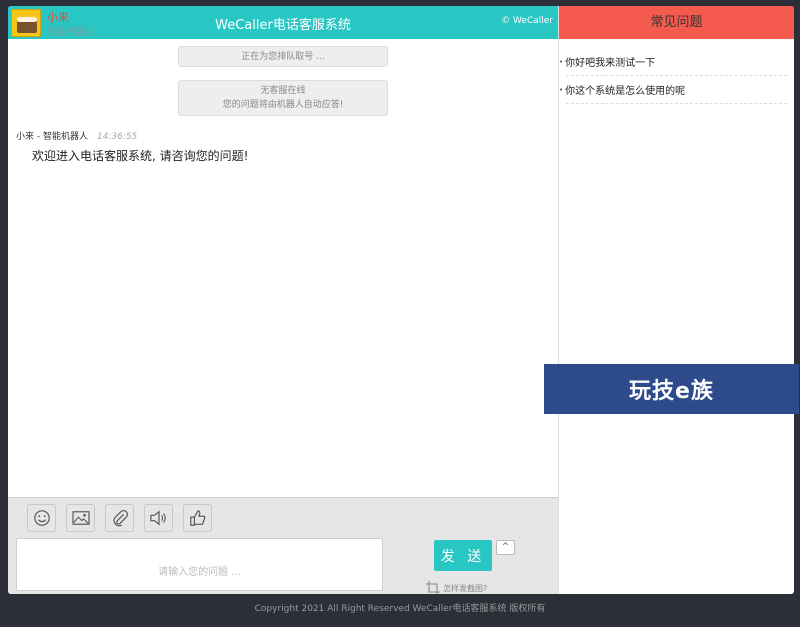 Image resolution: width=800 pixels, height=627 pixels. Describe the element at coordinates (52, 137) in the screenshot. I see `message-sender: 小来 - 智能机器人` at that location.